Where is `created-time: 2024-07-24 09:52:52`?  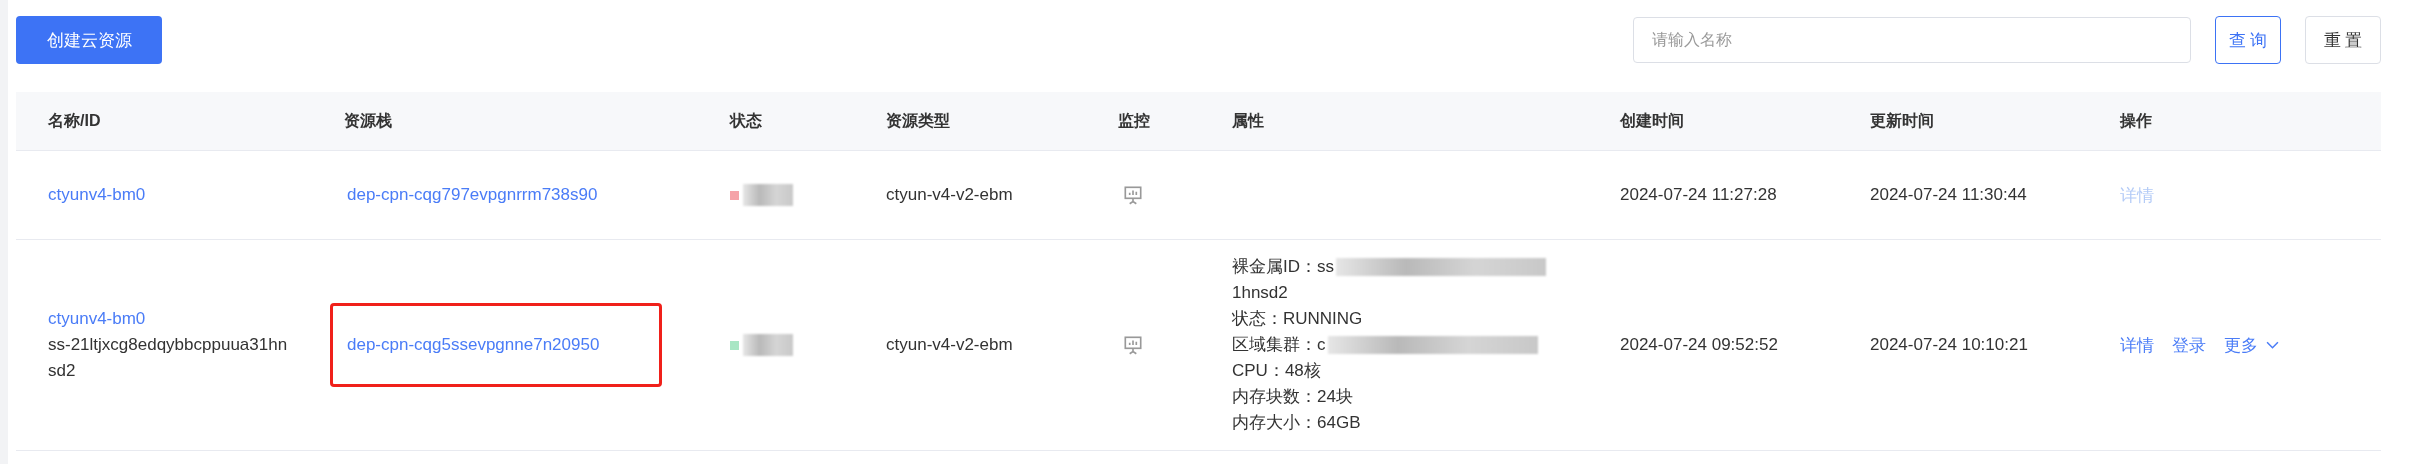 created-time: 2024-07-24 09:52:52 is located at coordinates (1699, 345).